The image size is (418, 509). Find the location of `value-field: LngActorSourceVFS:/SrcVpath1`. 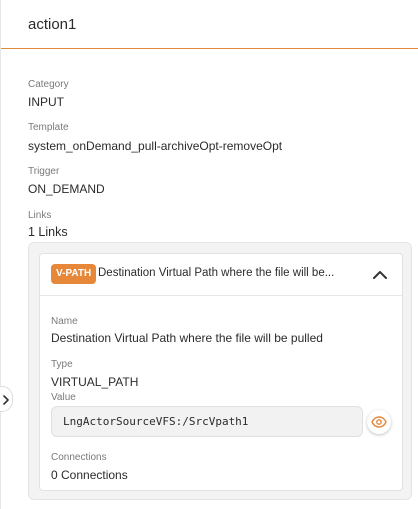

value-field: LngActorSourceVFS:/SrcVpath1 is located at coordinates (207, 421).